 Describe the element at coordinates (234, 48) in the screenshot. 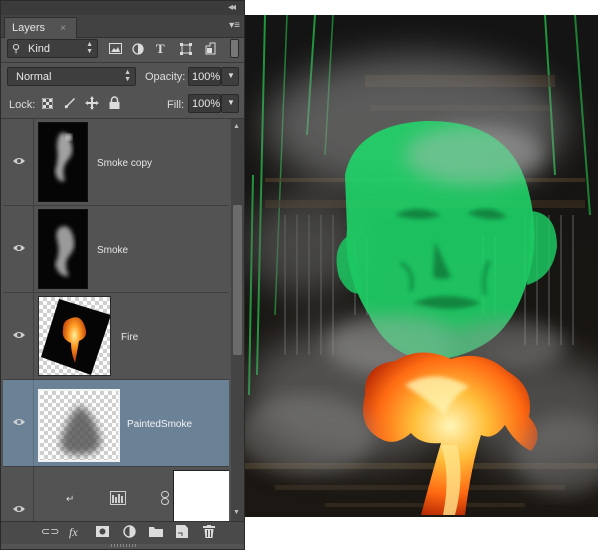

I see `filter-toggle-switch` at that location.